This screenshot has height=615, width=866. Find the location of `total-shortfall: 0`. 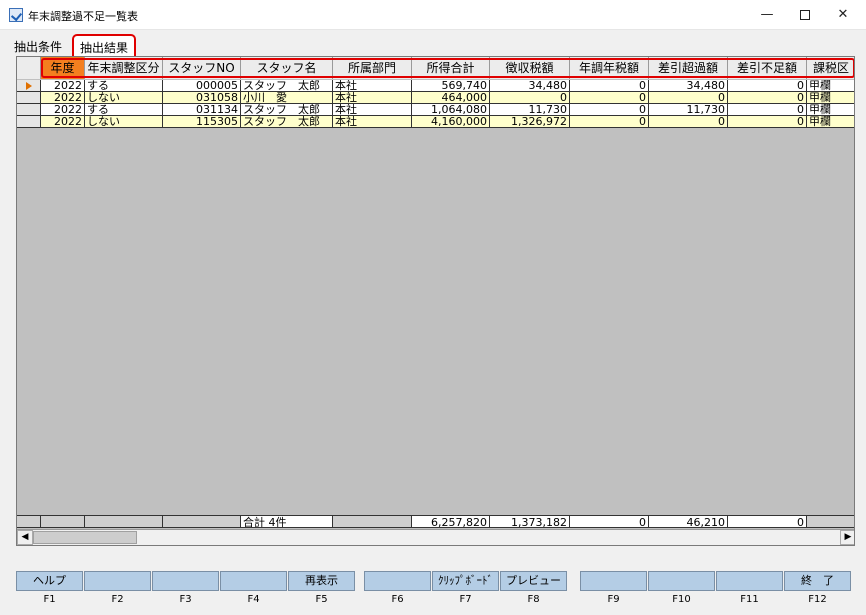

total-shortfall: 0 is located at coordinates (767, 521).